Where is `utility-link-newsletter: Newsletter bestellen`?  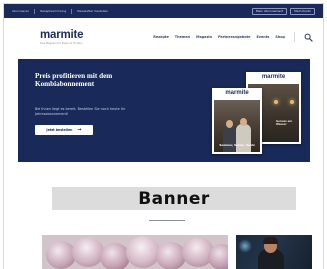
utility-link-newsletter: Newsletter bestellen is located at coordinates (92, 11).